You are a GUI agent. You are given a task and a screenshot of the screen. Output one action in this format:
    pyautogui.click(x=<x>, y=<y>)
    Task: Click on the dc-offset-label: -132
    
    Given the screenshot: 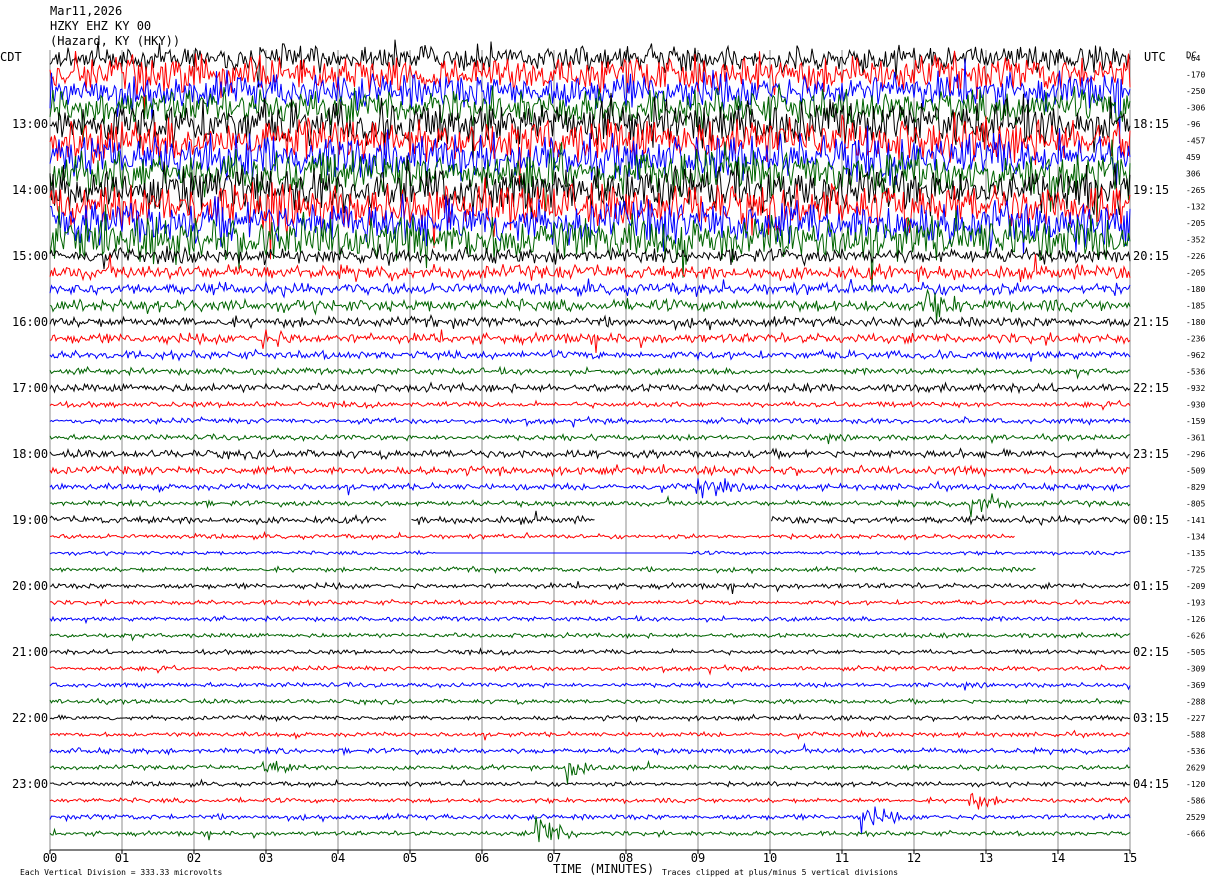 What is the action you would take?
    pyautogui.click(x=1195, y=207)
    